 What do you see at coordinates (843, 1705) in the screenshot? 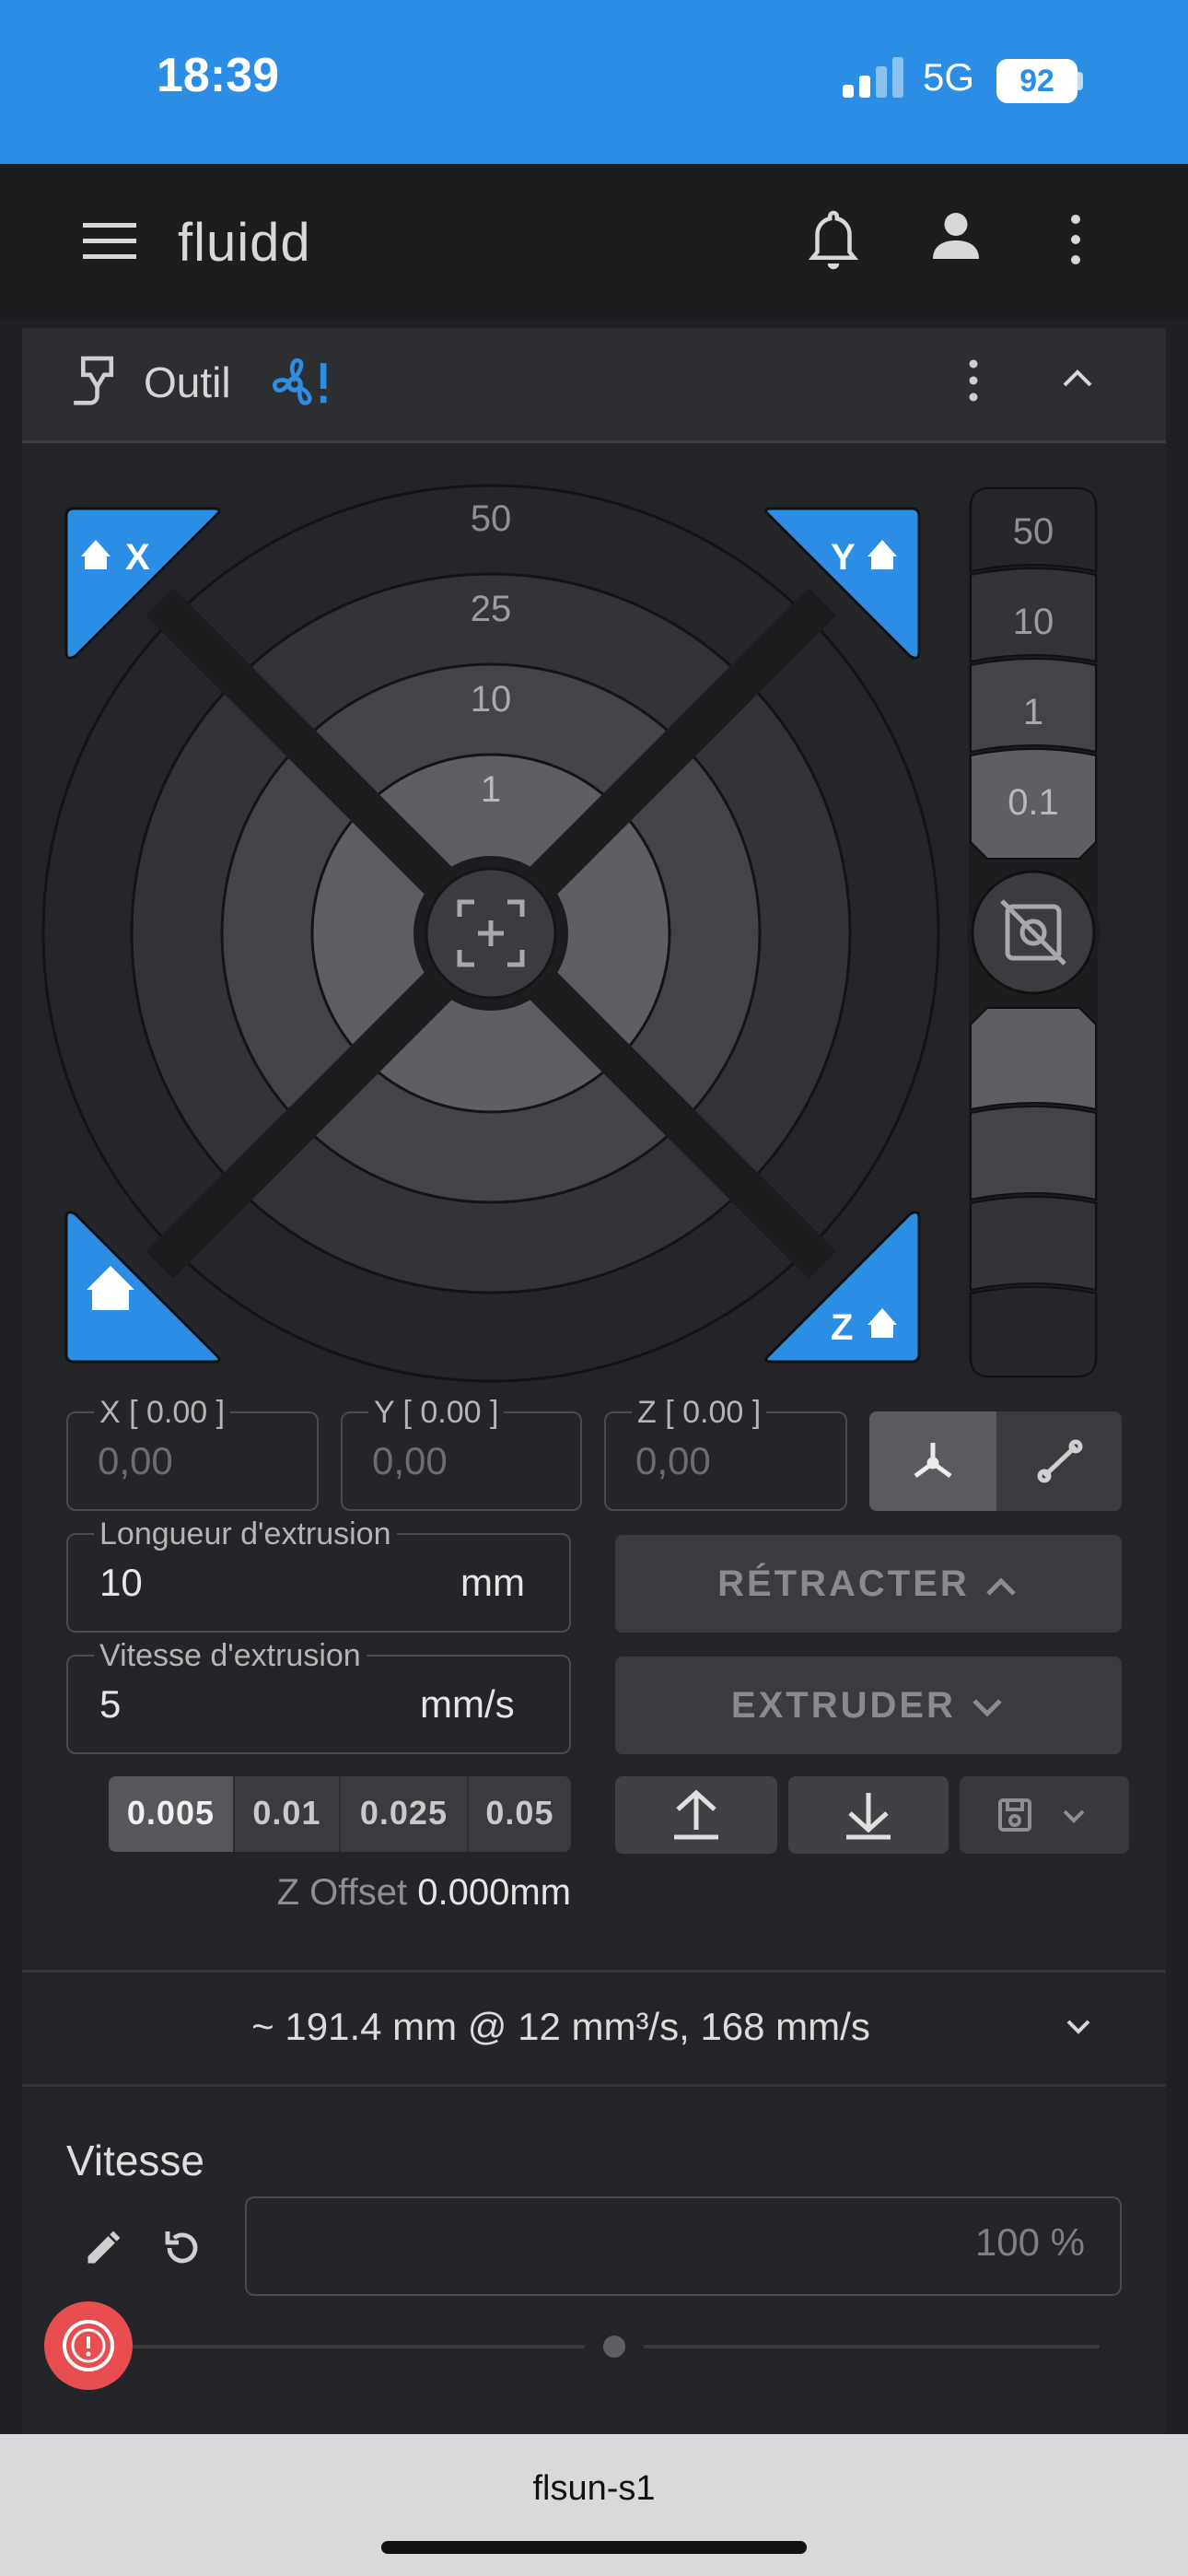
I see `extrude-label: EXTRUDER` at bounding box center [843, 1705].